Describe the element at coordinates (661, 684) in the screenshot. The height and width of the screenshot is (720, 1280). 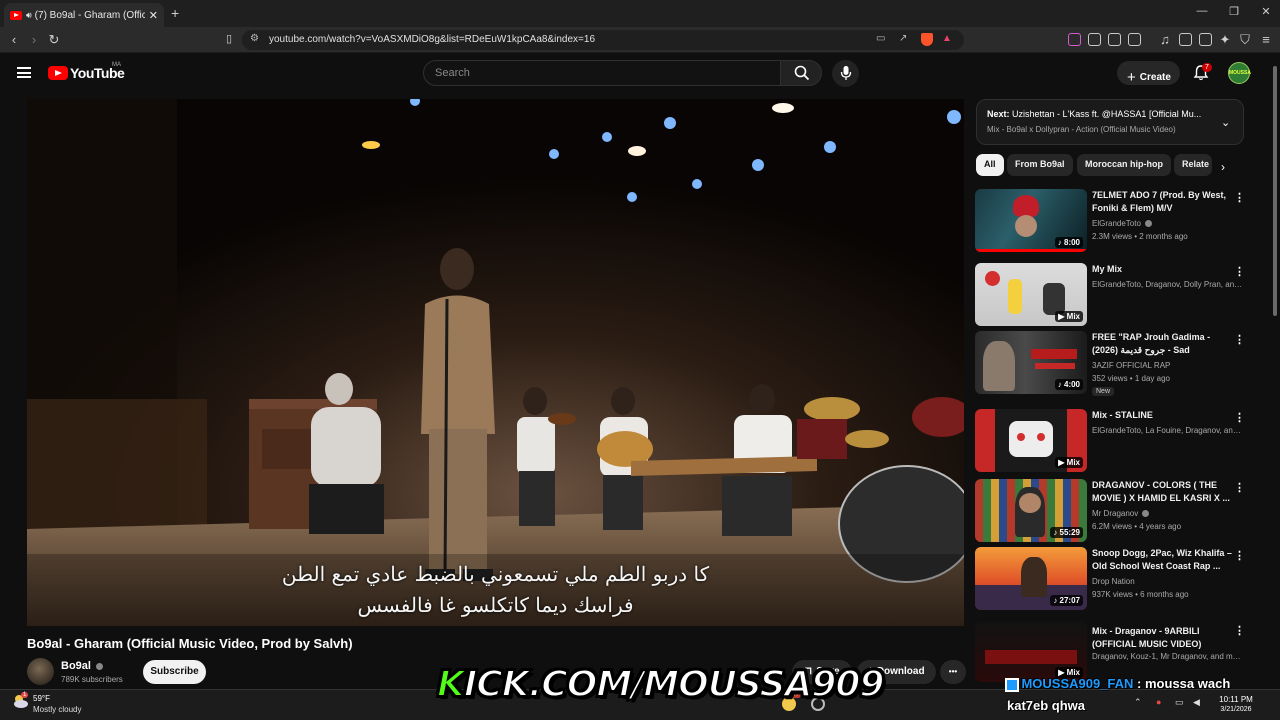
I see `kick-channel-overlay: KICK.COM/MOUSSA909` at that location.